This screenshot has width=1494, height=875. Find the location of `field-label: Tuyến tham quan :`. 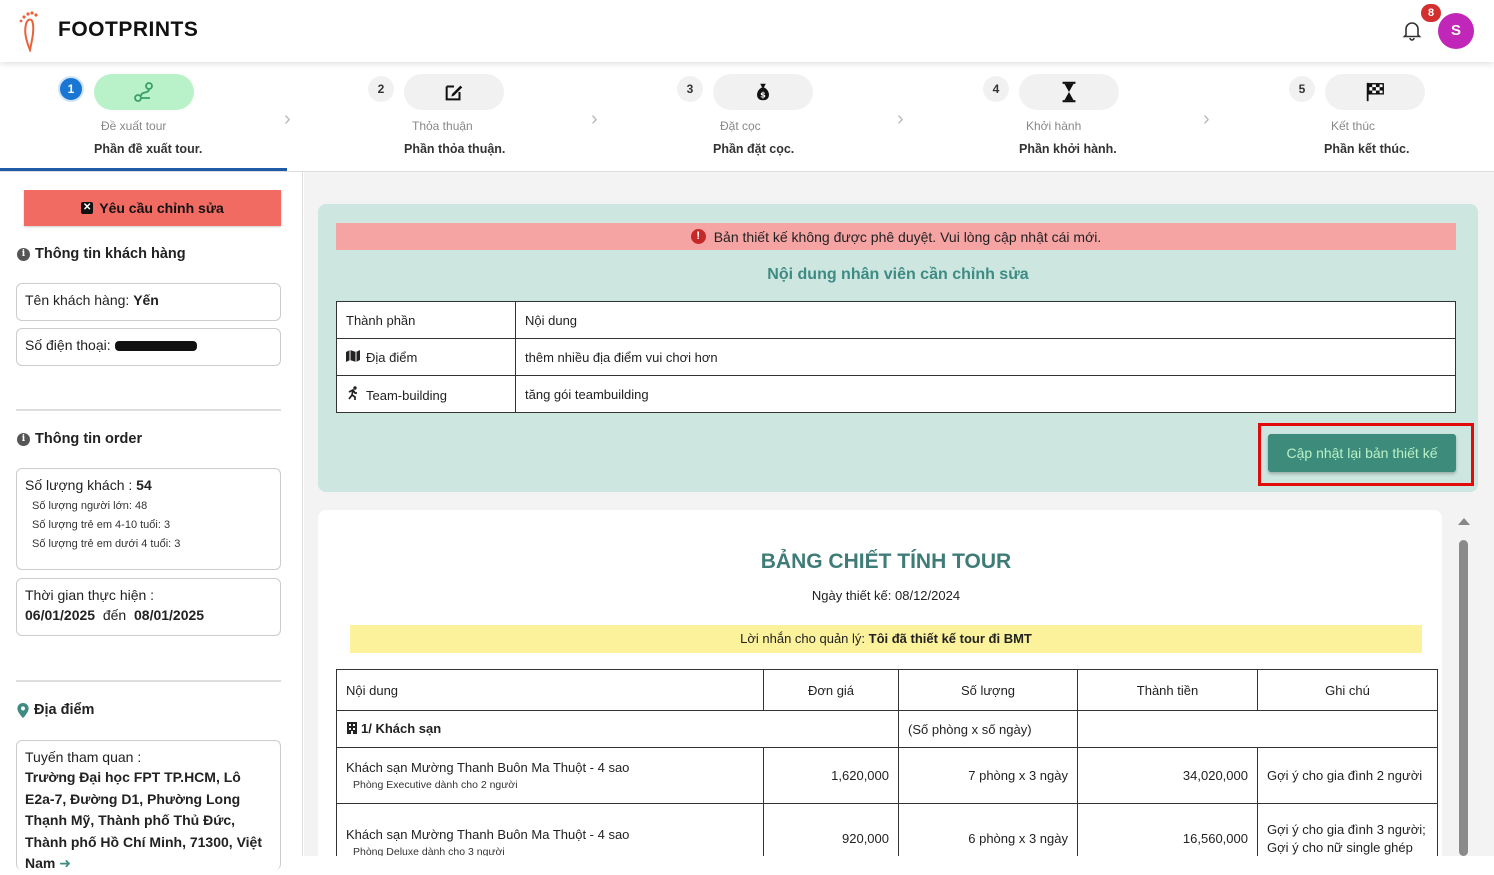

field-label: Tuyến tham quan : is located at coordinates (83, 757).